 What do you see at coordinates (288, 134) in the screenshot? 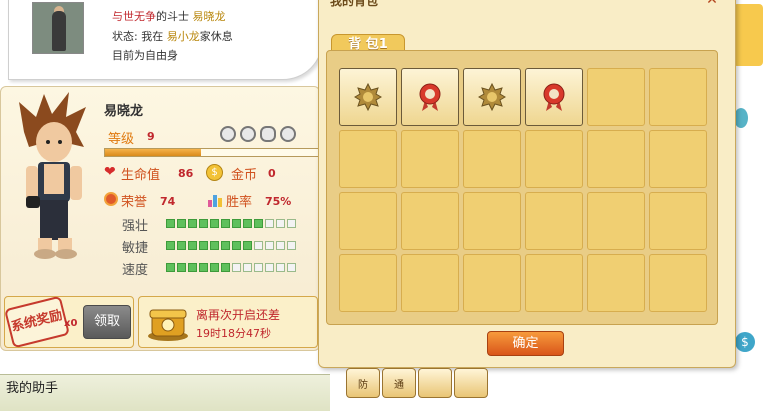
I see `chain-icon` at bounding box center [288, 134].